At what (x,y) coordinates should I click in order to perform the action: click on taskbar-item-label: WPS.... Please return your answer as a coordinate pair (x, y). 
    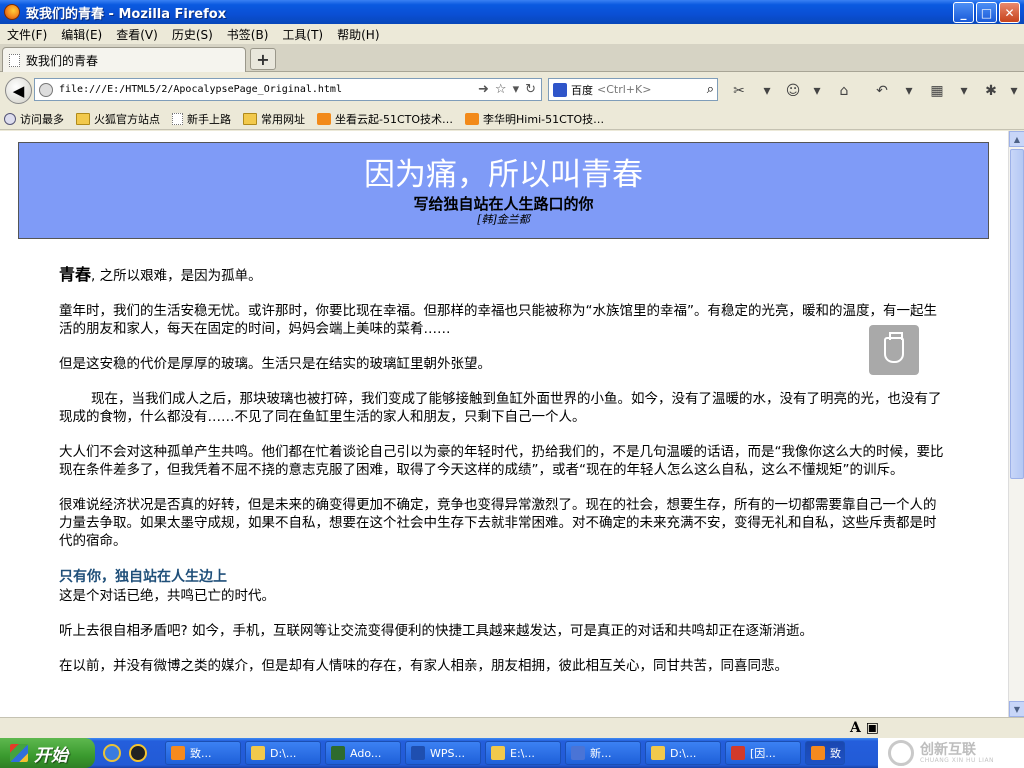
    Looking at the image, I should click on (447, 753).